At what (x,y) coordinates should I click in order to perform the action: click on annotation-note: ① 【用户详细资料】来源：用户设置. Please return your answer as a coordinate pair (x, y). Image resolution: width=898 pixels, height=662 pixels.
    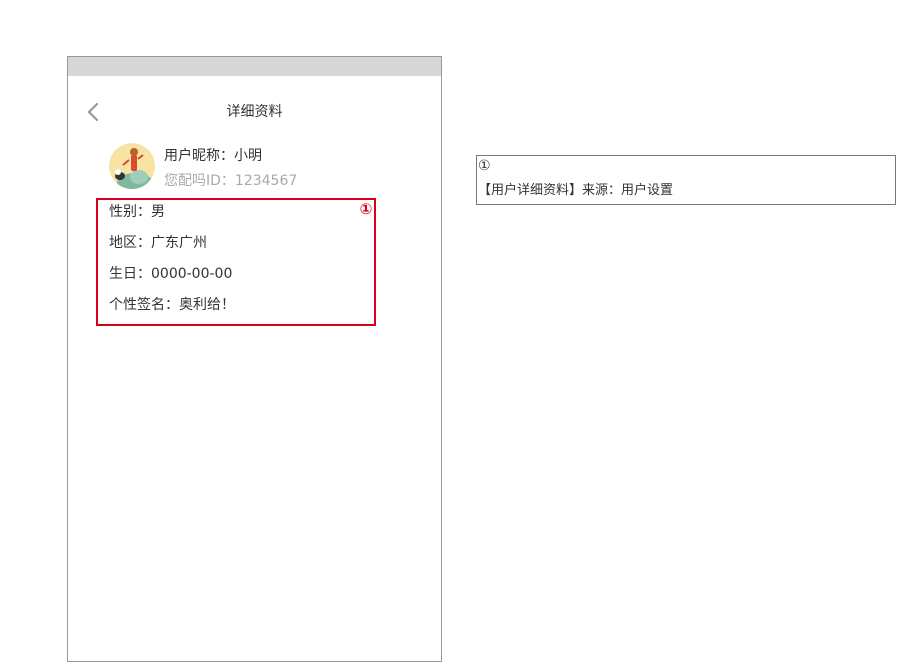
    Looking at the image, I should click on (686, 180).